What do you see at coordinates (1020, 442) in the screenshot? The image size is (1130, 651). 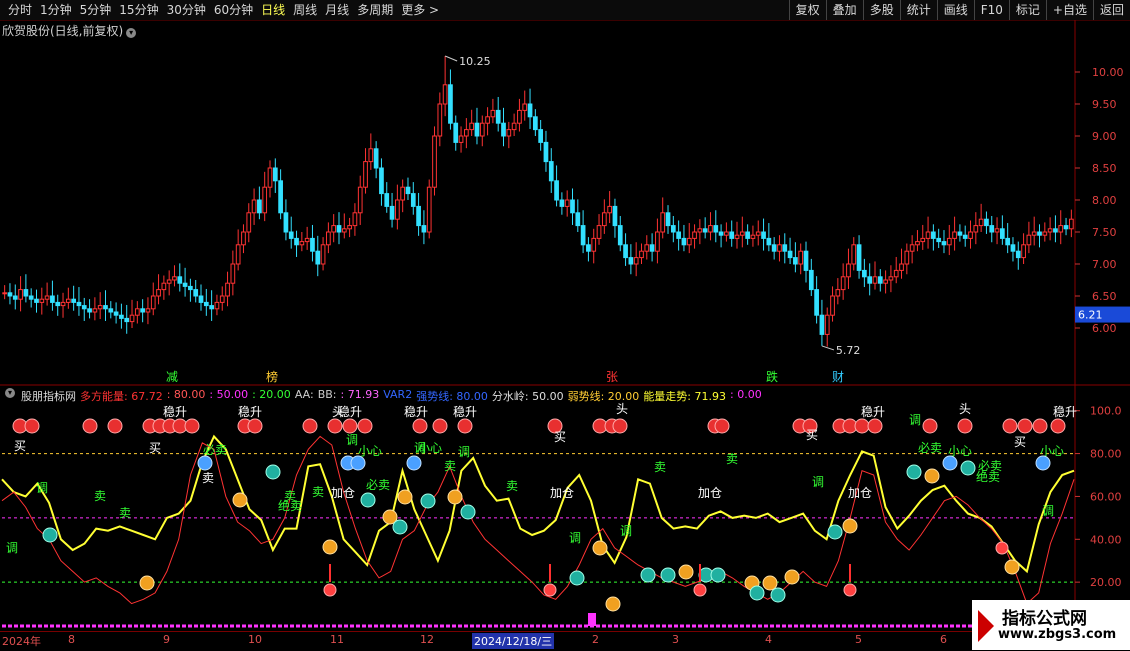 I see `signal-label-4: 买` at bounding box center [1020, 442].